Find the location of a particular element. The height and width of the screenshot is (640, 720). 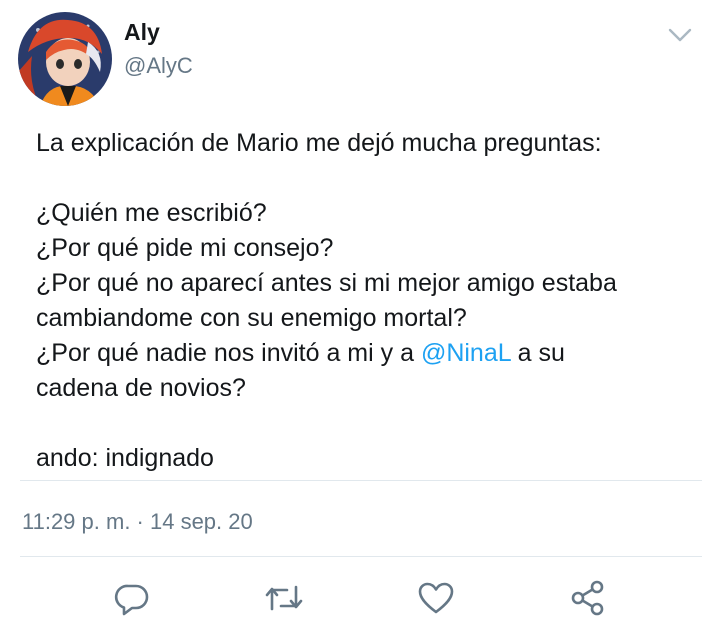

avatar is located at coordinates (65, 59).